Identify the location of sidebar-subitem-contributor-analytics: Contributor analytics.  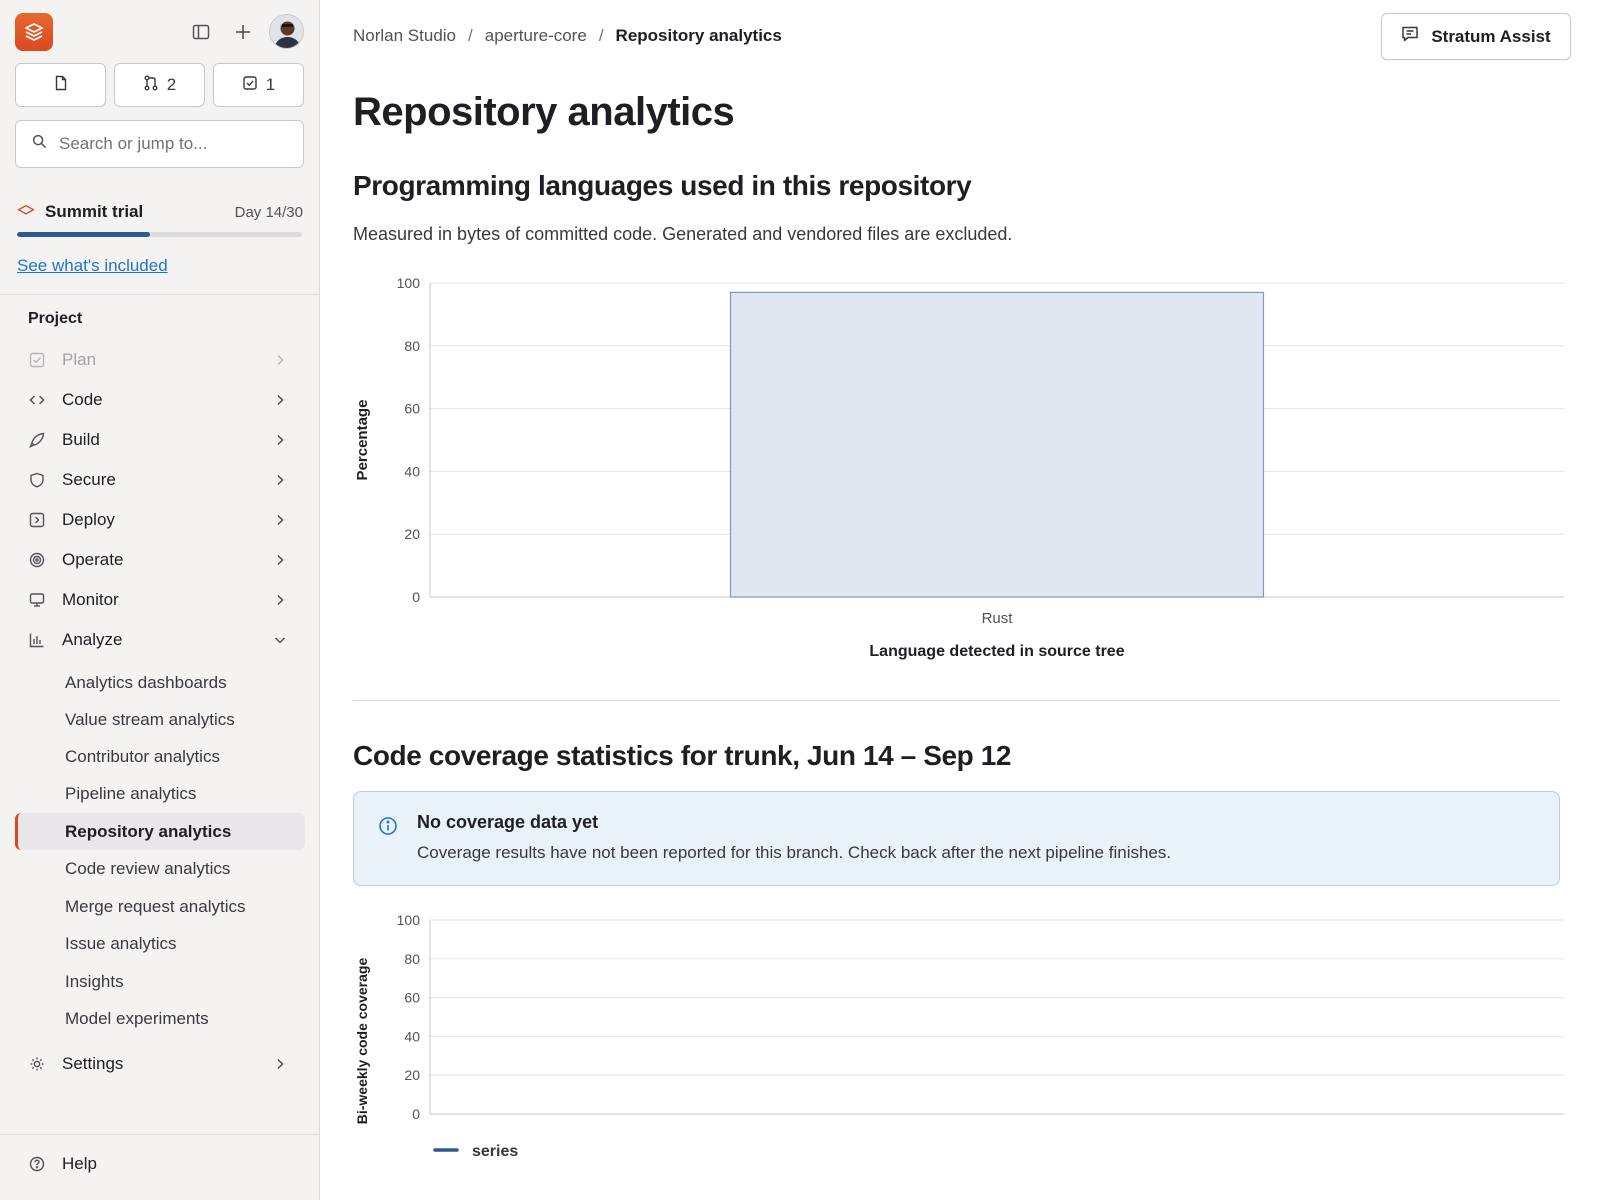
(160, 756).